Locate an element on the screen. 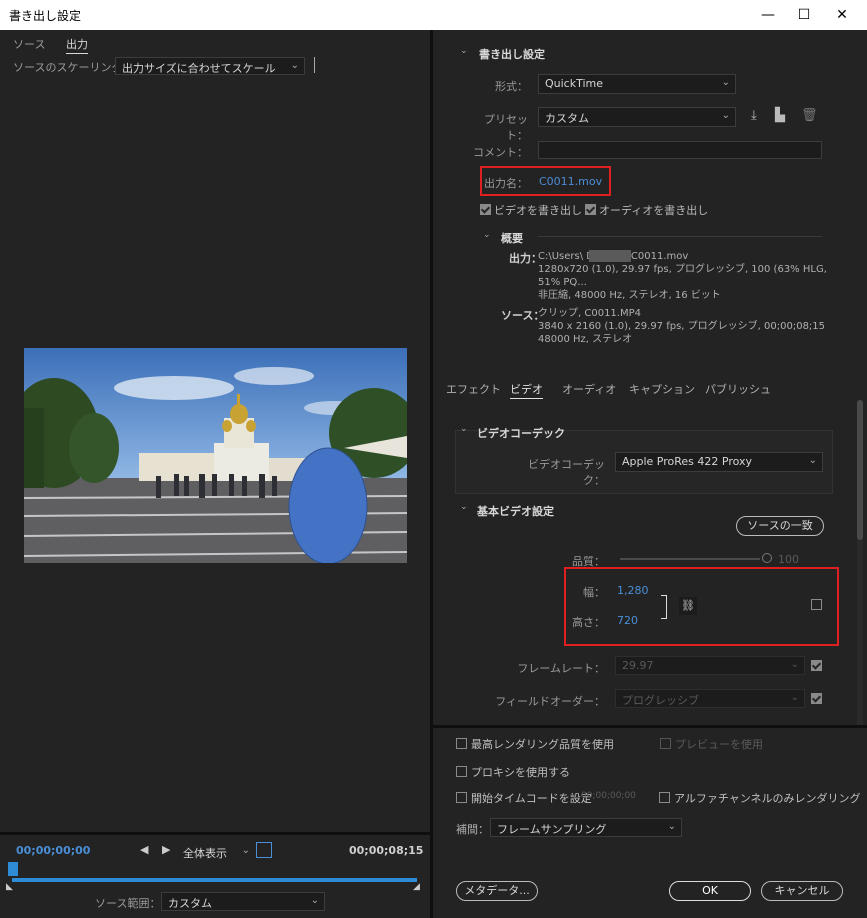  summary-title: 概要 is located at coordinates (512, 238).